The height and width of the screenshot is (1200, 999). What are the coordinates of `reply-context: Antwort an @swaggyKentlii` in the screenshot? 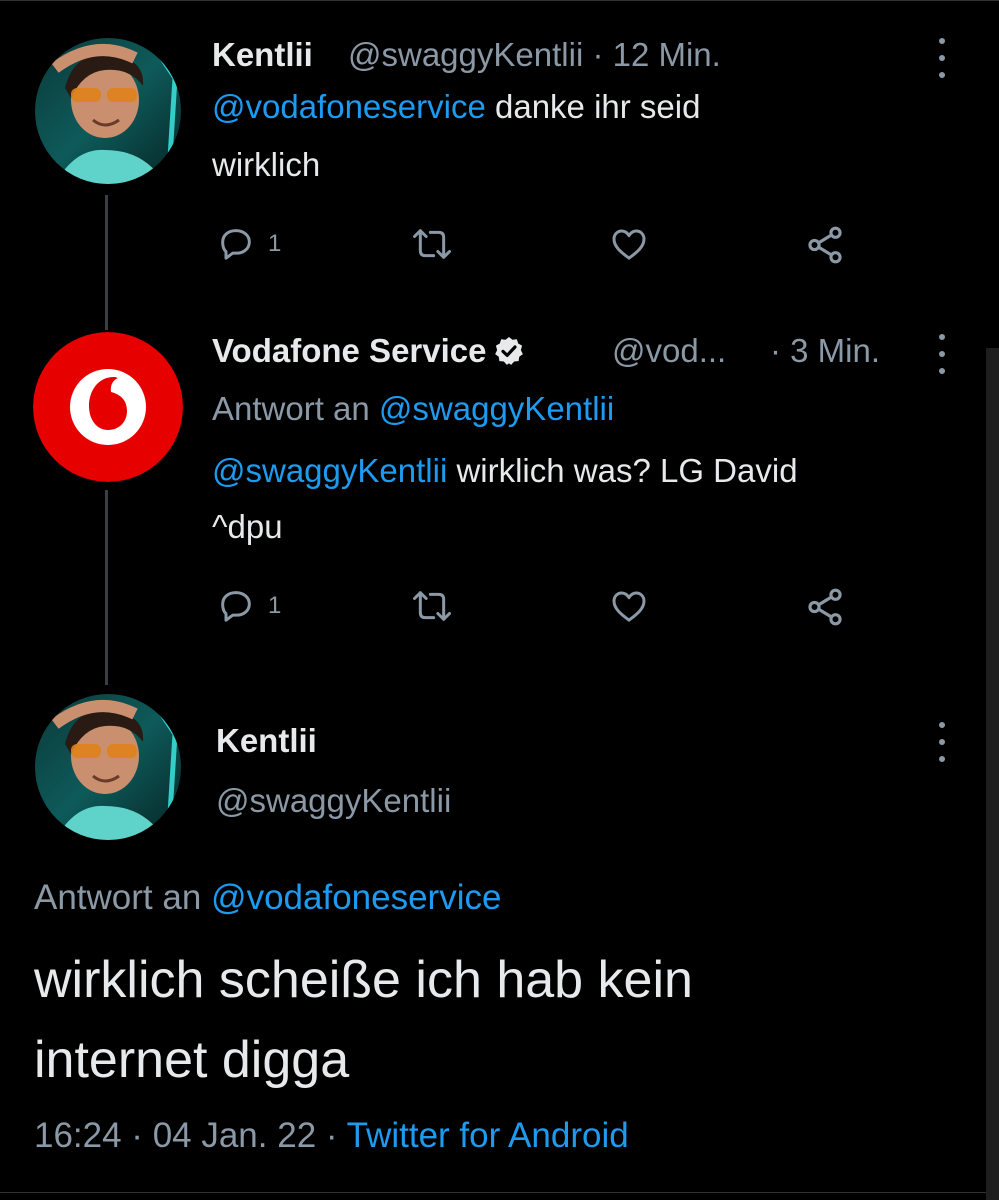 It's located at (413, 409).